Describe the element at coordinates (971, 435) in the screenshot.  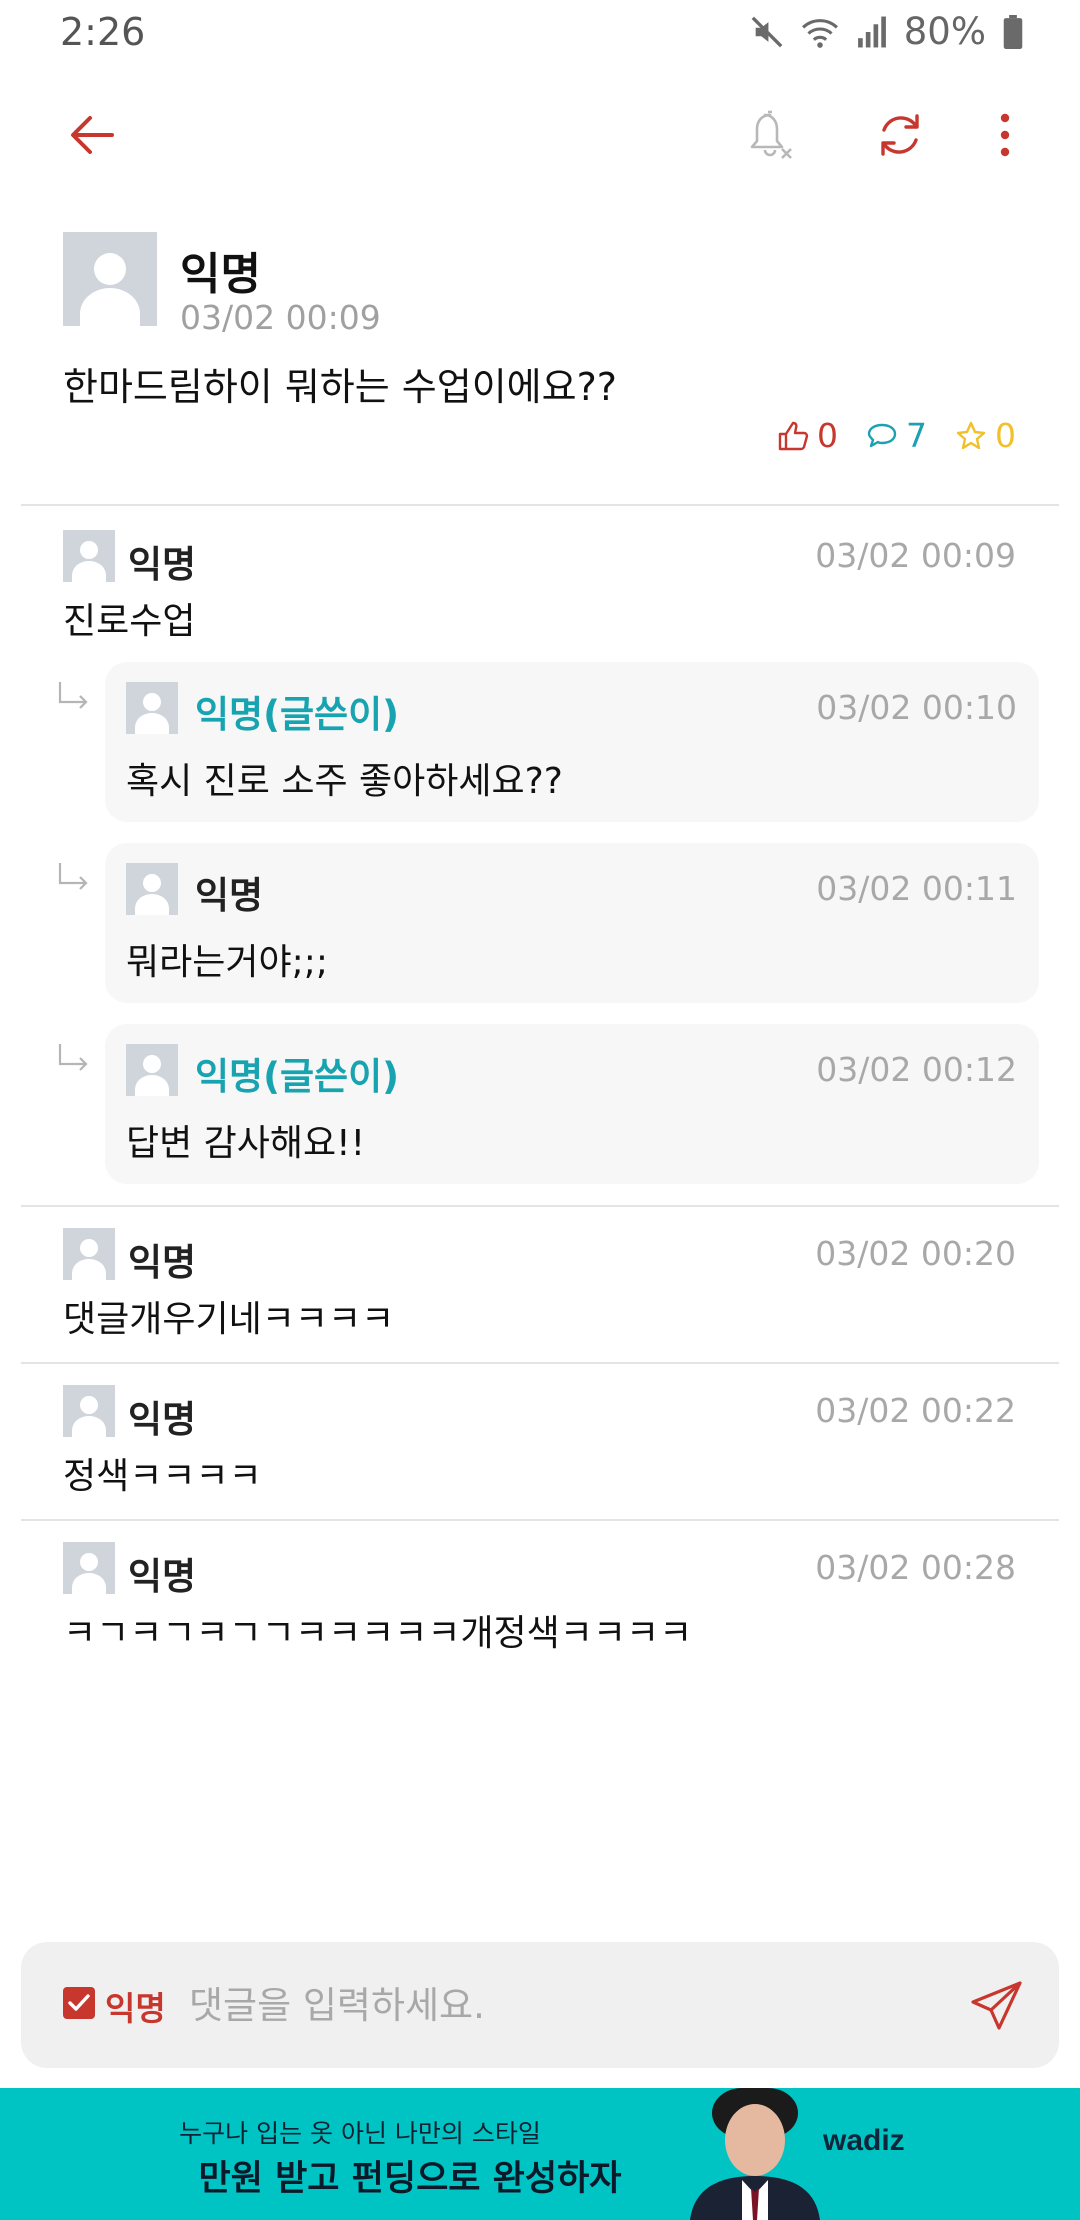
I see `star-icon` at that location.